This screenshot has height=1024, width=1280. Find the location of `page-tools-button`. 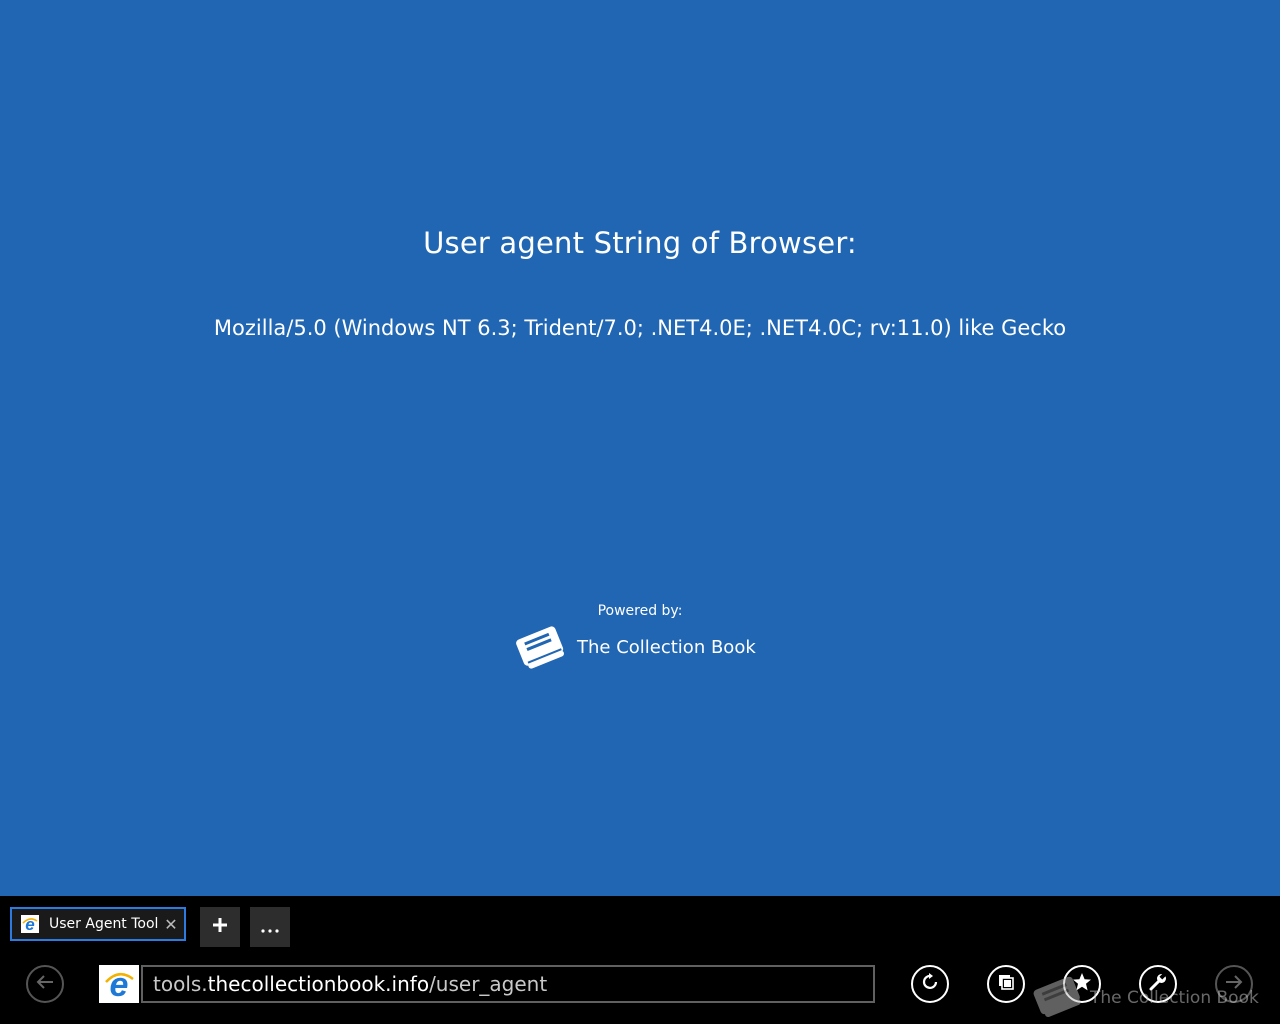

page-tools-button is located at coordinates (1158, 984).